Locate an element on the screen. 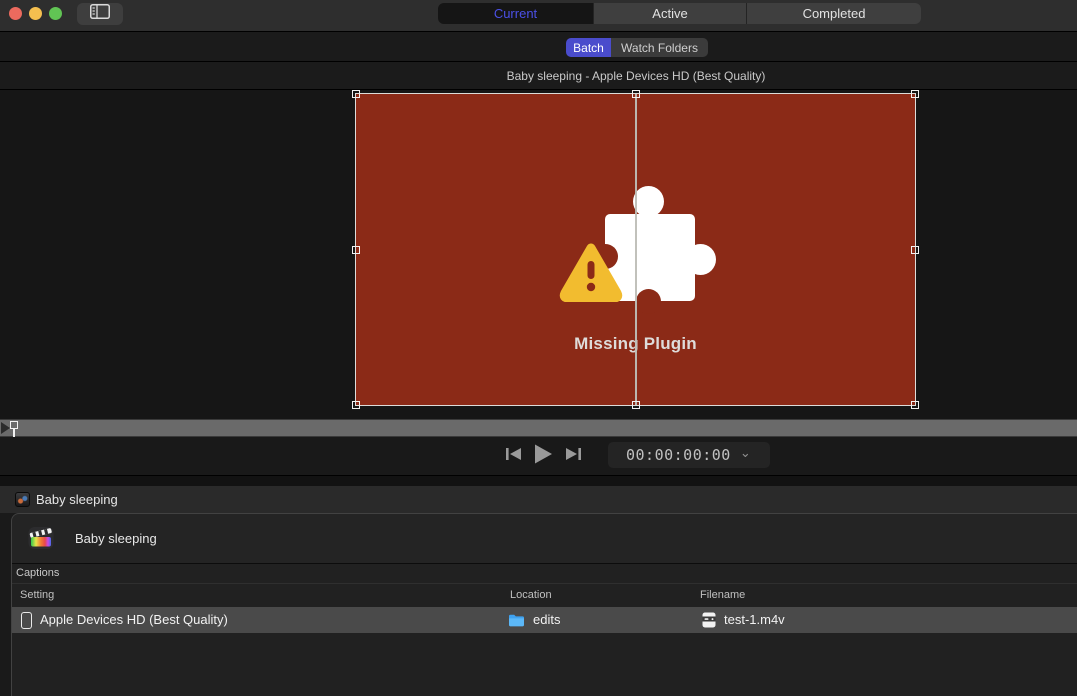 The height and width of the screenshot is (696, 1077). column-header-location: Location is located at coordinates (531, 595).